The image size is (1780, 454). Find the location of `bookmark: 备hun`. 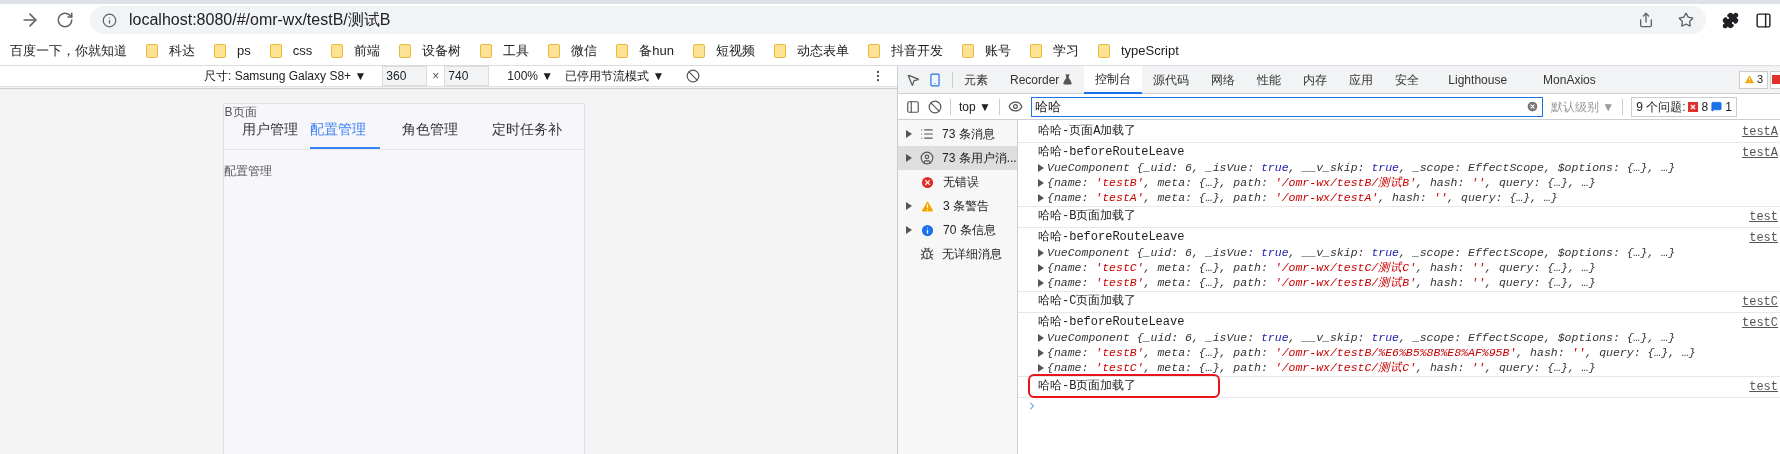

bookmark: 备hun is located at coordinates (645, 50).